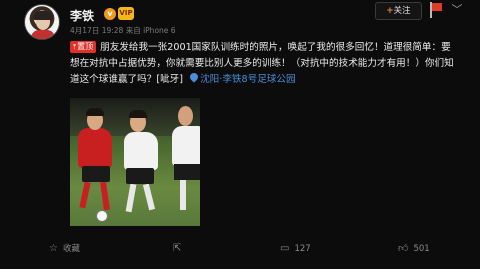 The width and height of the screenshot is (480, 269). I want to click on share-icon: ⇱, so click(177, 248).